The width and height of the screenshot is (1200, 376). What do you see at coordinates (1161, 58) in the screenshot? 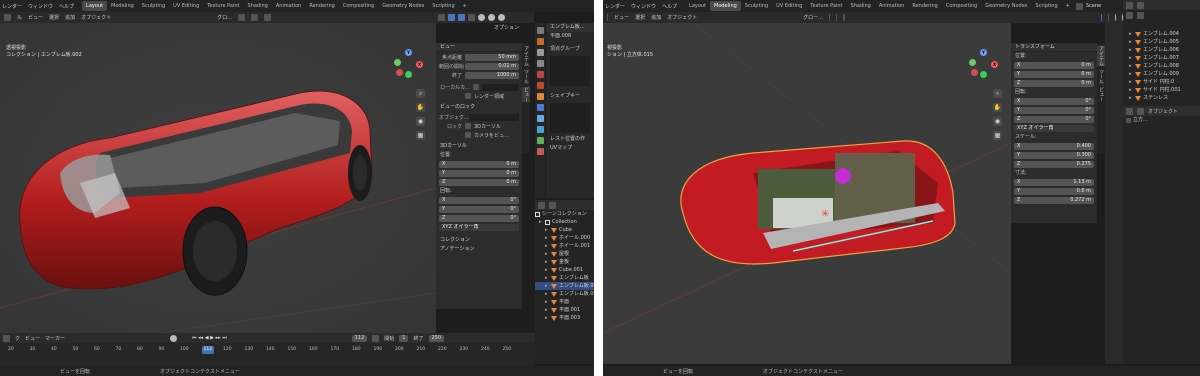
I see `outliner-object-row: ▸ エンブレム.007` at bounding box center [1161, 58].